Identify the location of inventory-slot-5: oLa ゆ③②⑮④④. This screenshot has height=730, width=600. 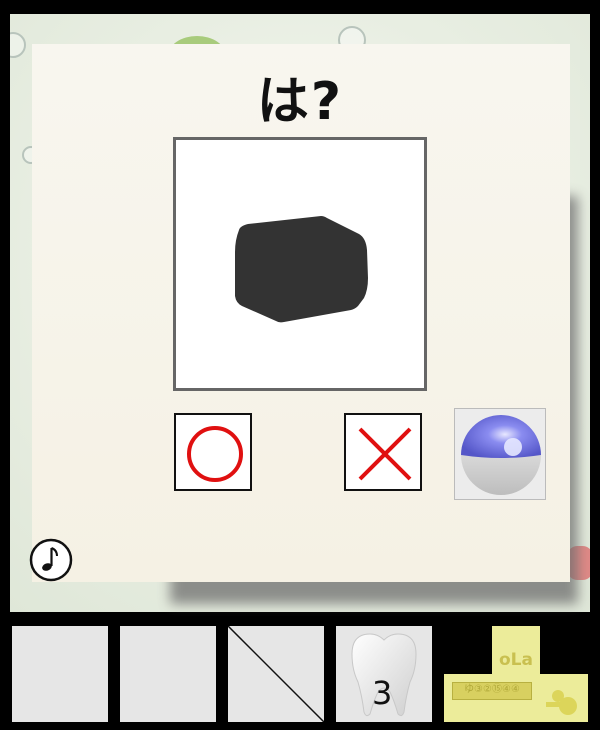
(516, 674).